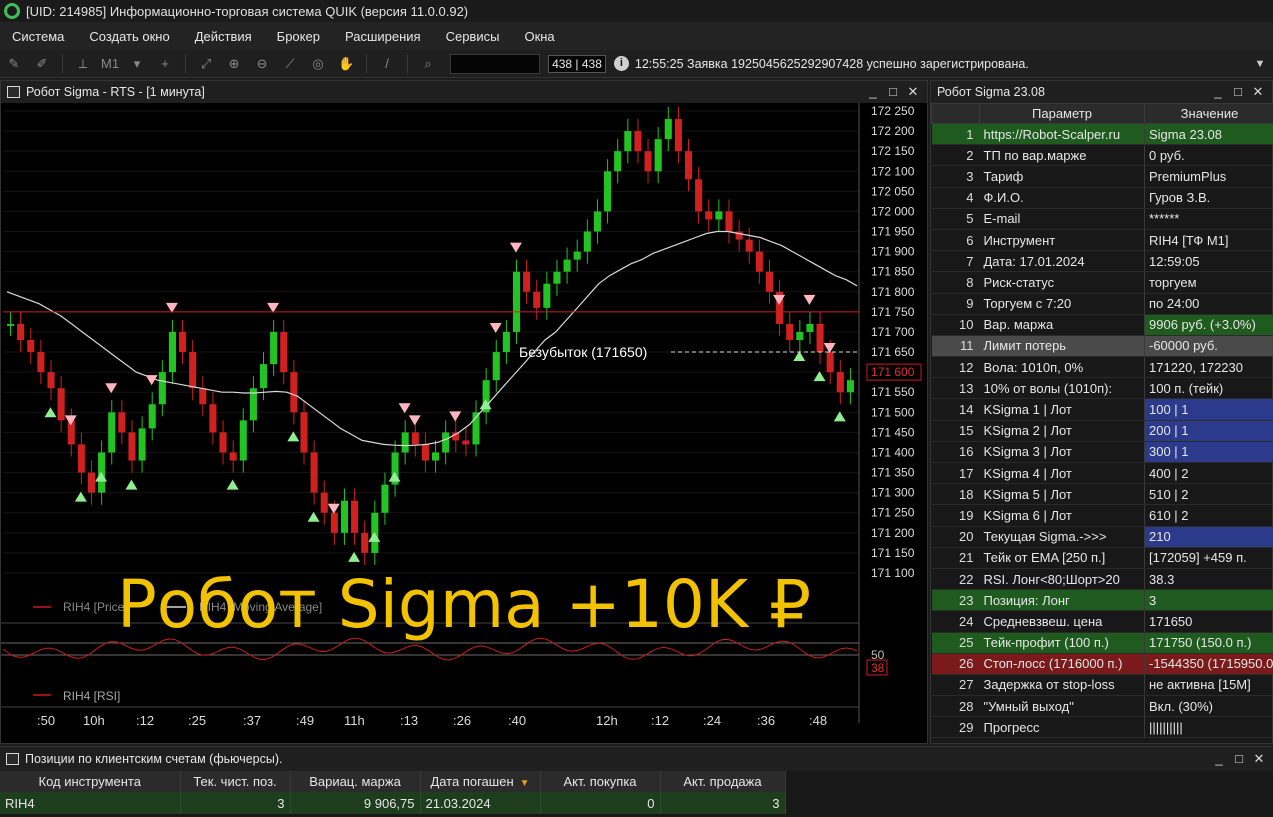 The image size is (1273, 817). What do you see at coordinates (1062, 515) in the screenshot?
I see `param-name: KSigma 6 | Лот` at bounding box center [1062, 515].